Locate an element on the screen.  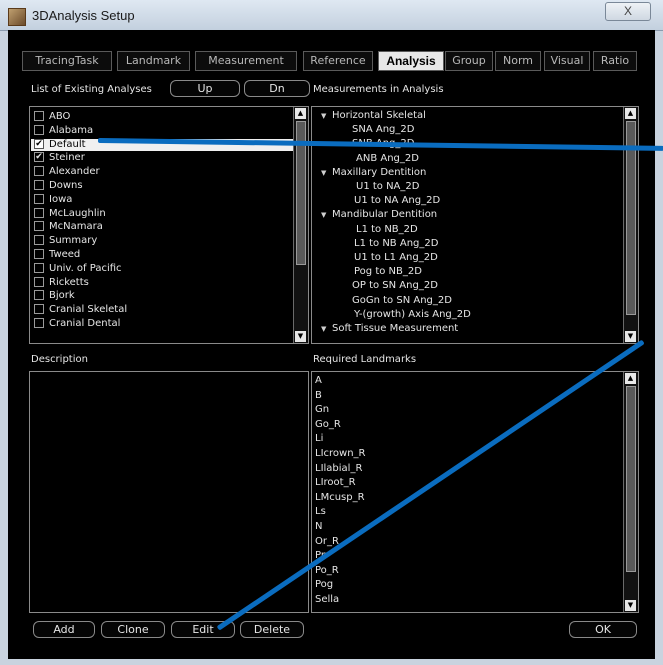
tree-item: U1 to L1 Ang_2D is located at coordinates (396, 257).